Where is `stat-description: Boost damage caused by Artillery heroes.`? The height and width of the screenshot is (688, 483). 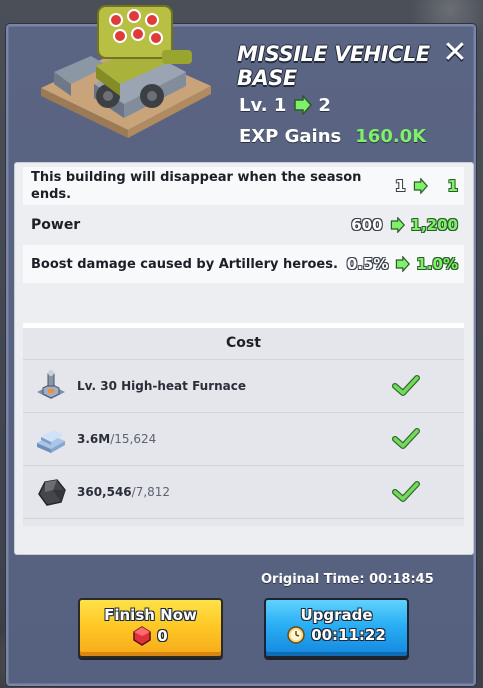
stat-description: Boost damage caused by Artillery heroes. is located at coordinates (184, 264).